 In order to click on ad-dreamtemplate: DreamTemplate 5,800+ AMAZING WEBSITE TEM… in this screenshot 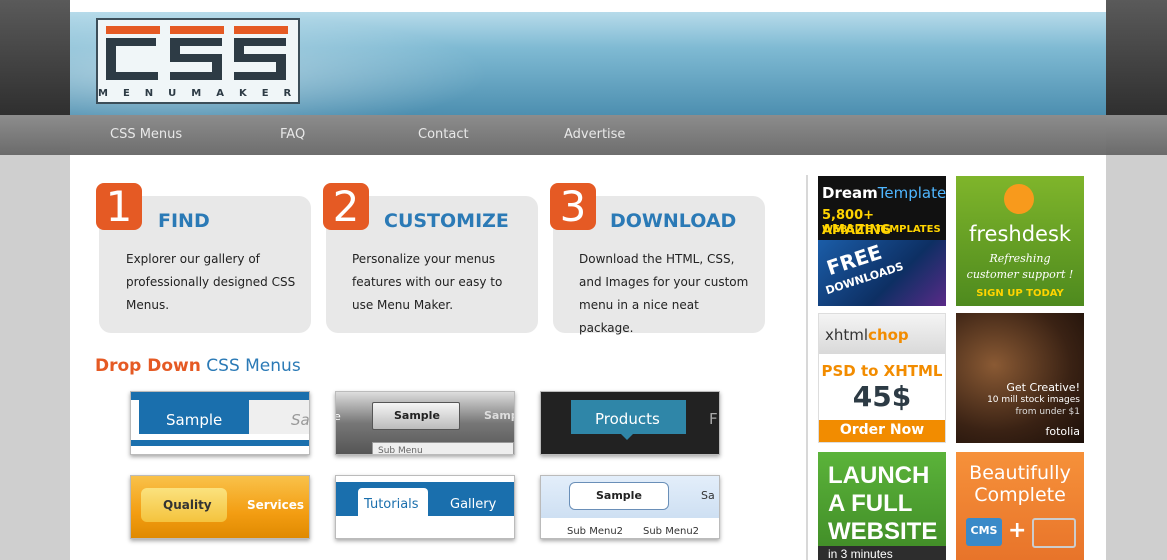, I will do `click(882, 241)`.